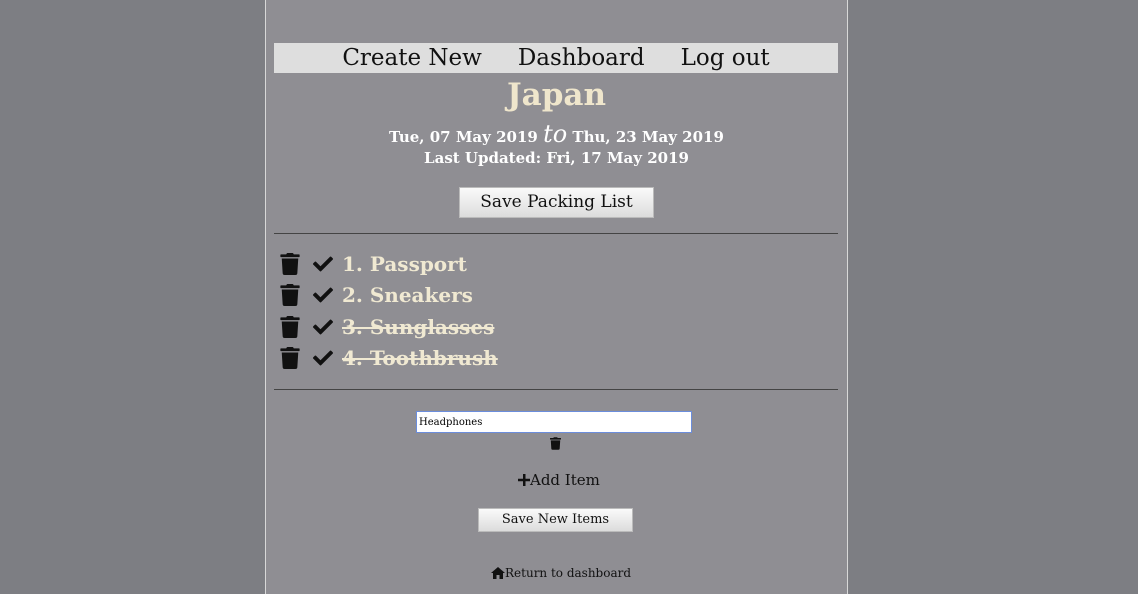  What do you see at coordinates (554, 422) in the screenshot?
I see `new-item-input` at bounding box center [554, 422].